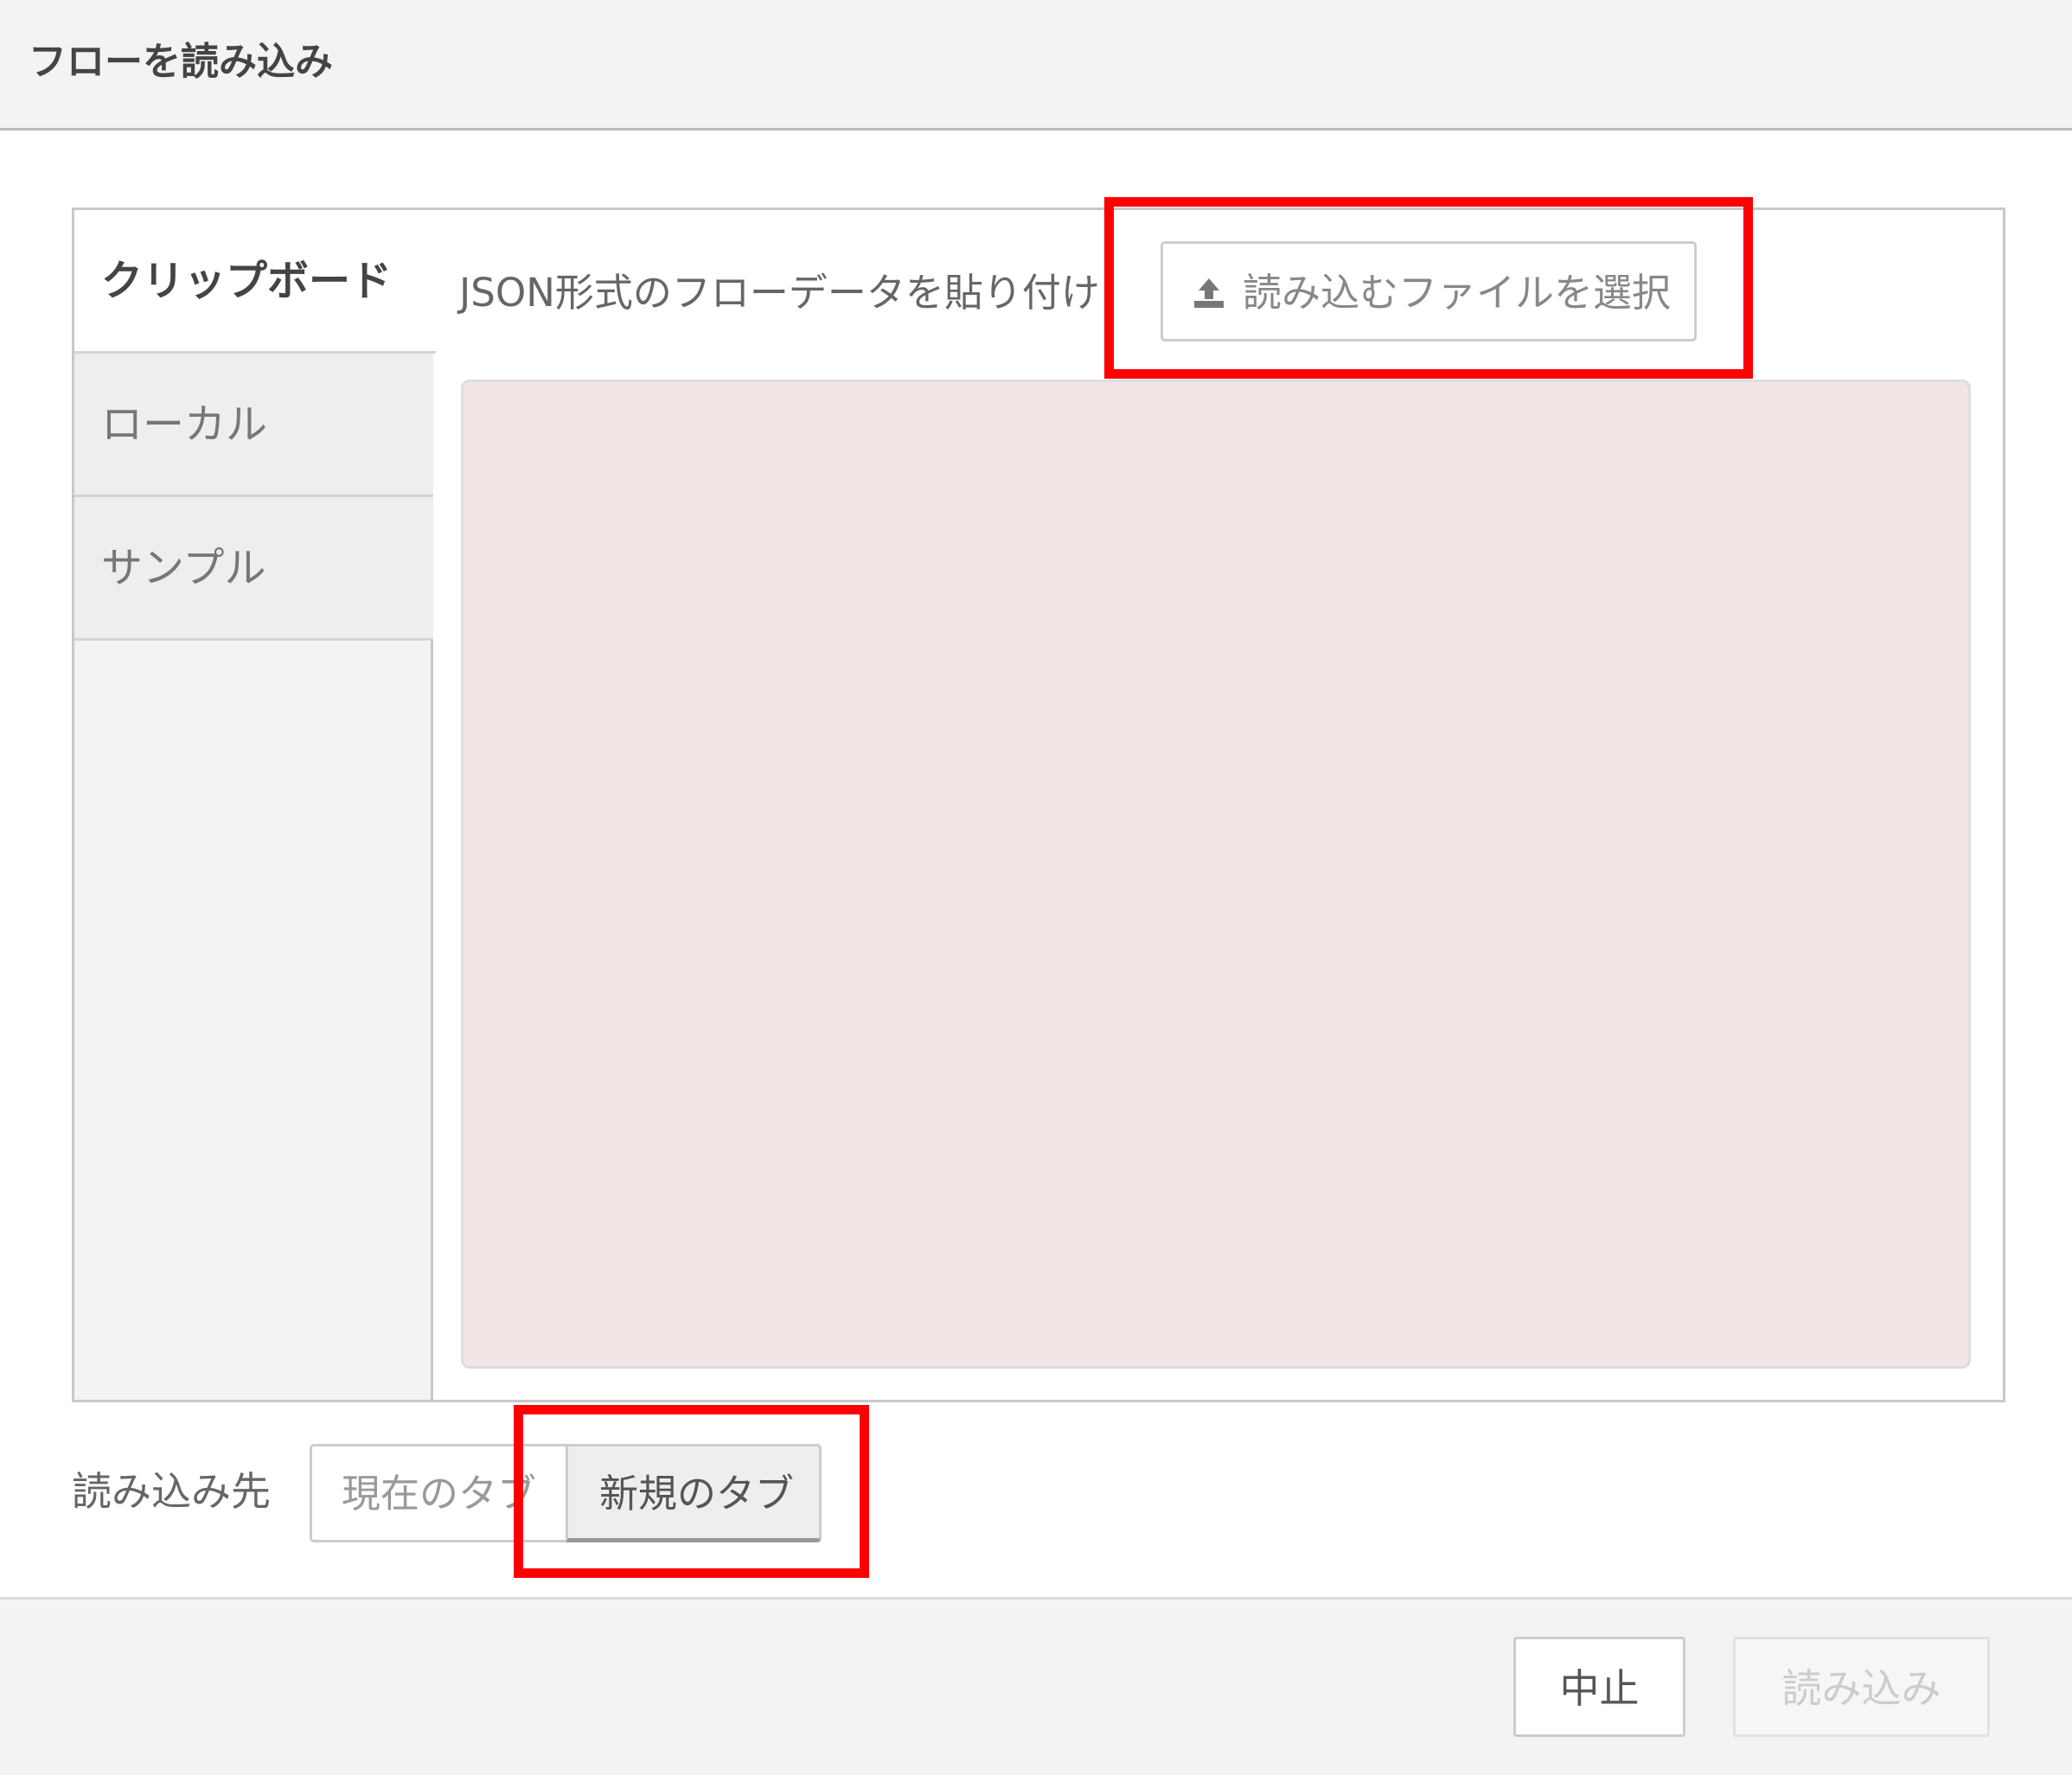 The height and width of the screenshot is (1775, 2072). I want to click on paste-instructions: JSON形式のフローデータを貼り付け, so click(779, 293).